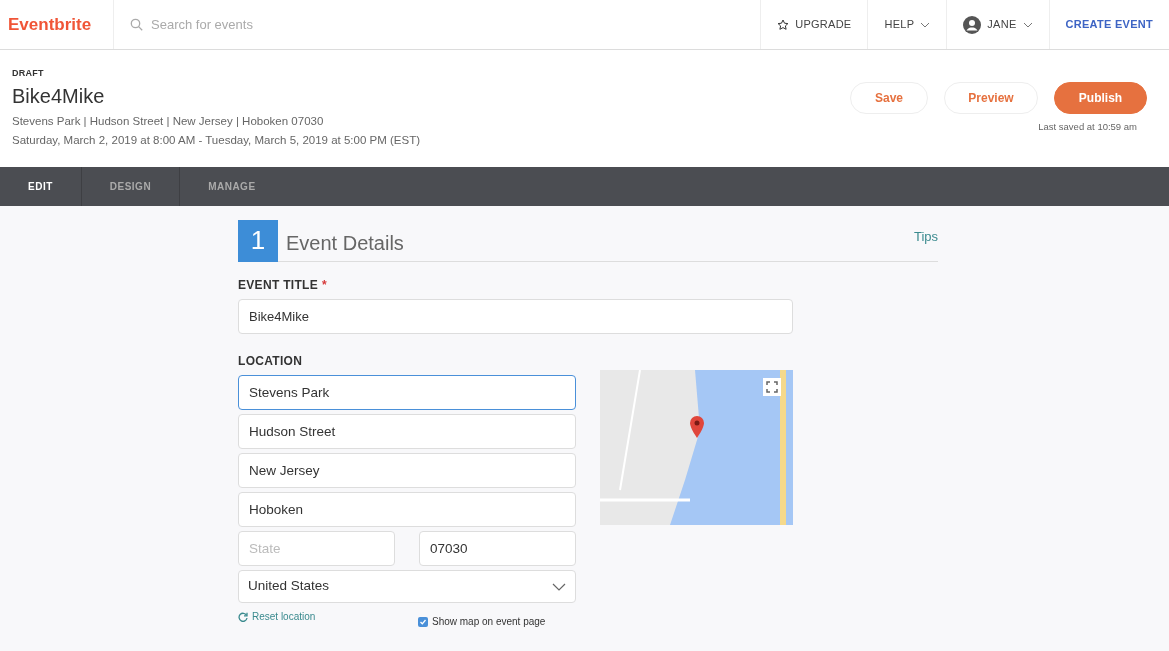 This screenshot has height=651, width=1169. What do you see at coordinates (271, 361) in the screenshot?
I see `field-label: LOCATION` at bounding box center [271, 361].